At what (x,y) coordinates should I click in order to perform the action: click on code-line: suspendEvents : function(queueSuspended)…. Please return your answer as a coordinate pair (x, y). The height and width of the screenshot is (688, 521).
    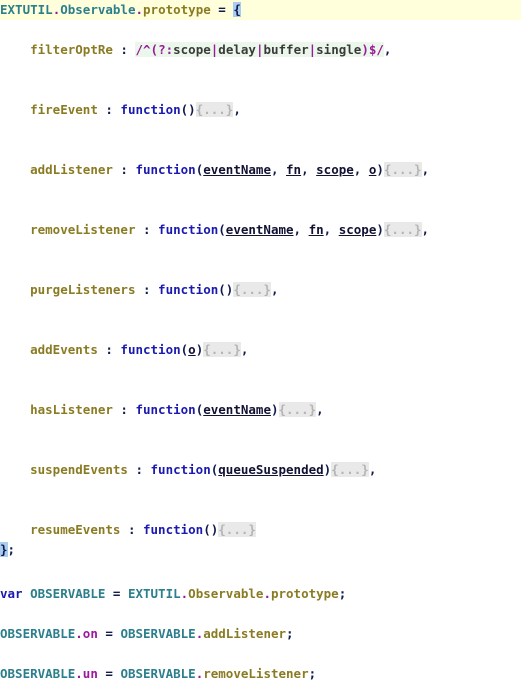
    Looking at the image, I should click on (260, 470).